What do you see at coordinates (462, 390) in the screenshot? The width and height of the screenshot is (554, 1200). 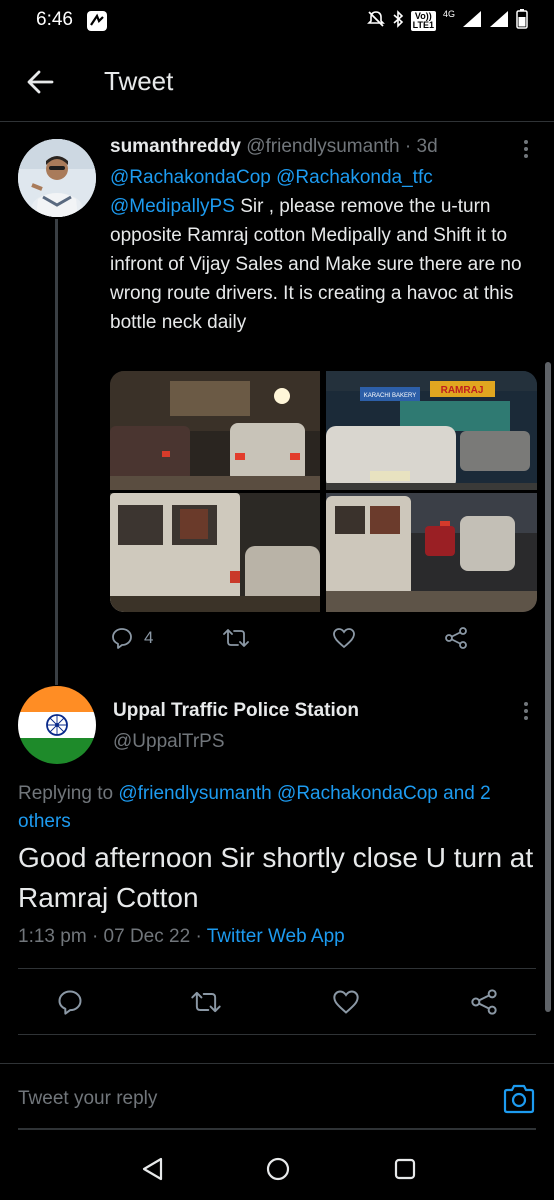 I see `store-sign-ramraj: RAMRAJ` at bounding box center [462, 390].